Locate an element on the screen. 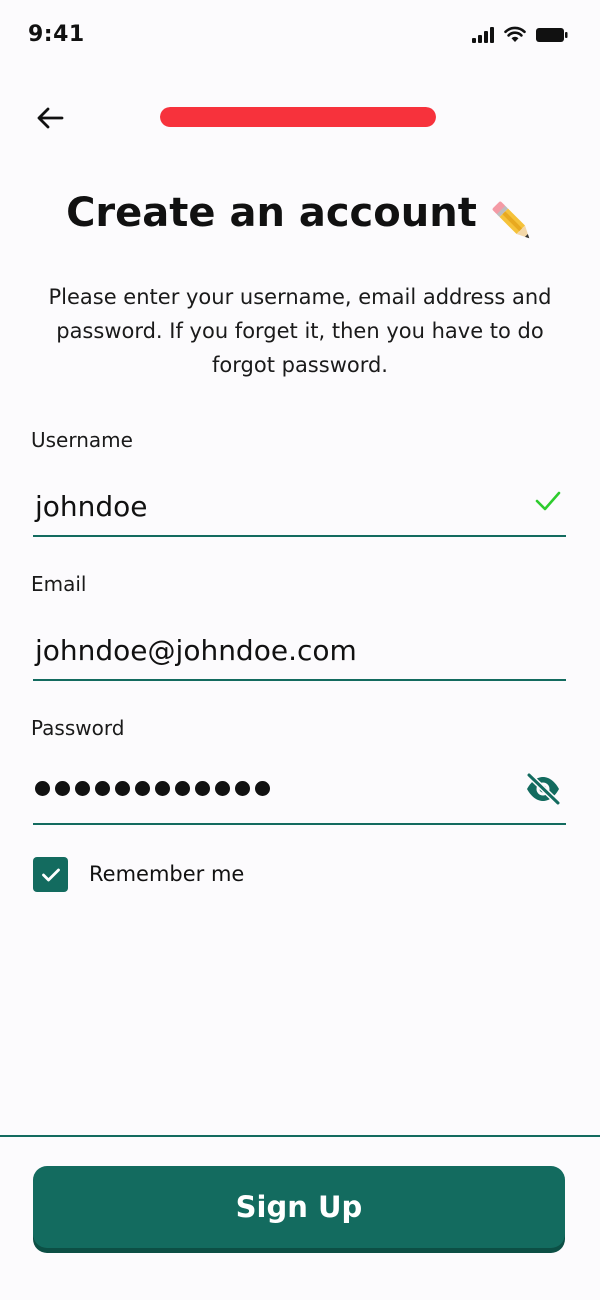 This screenshot has width=600, height=1300. pencil-icon is located at coordinates (511, 219).